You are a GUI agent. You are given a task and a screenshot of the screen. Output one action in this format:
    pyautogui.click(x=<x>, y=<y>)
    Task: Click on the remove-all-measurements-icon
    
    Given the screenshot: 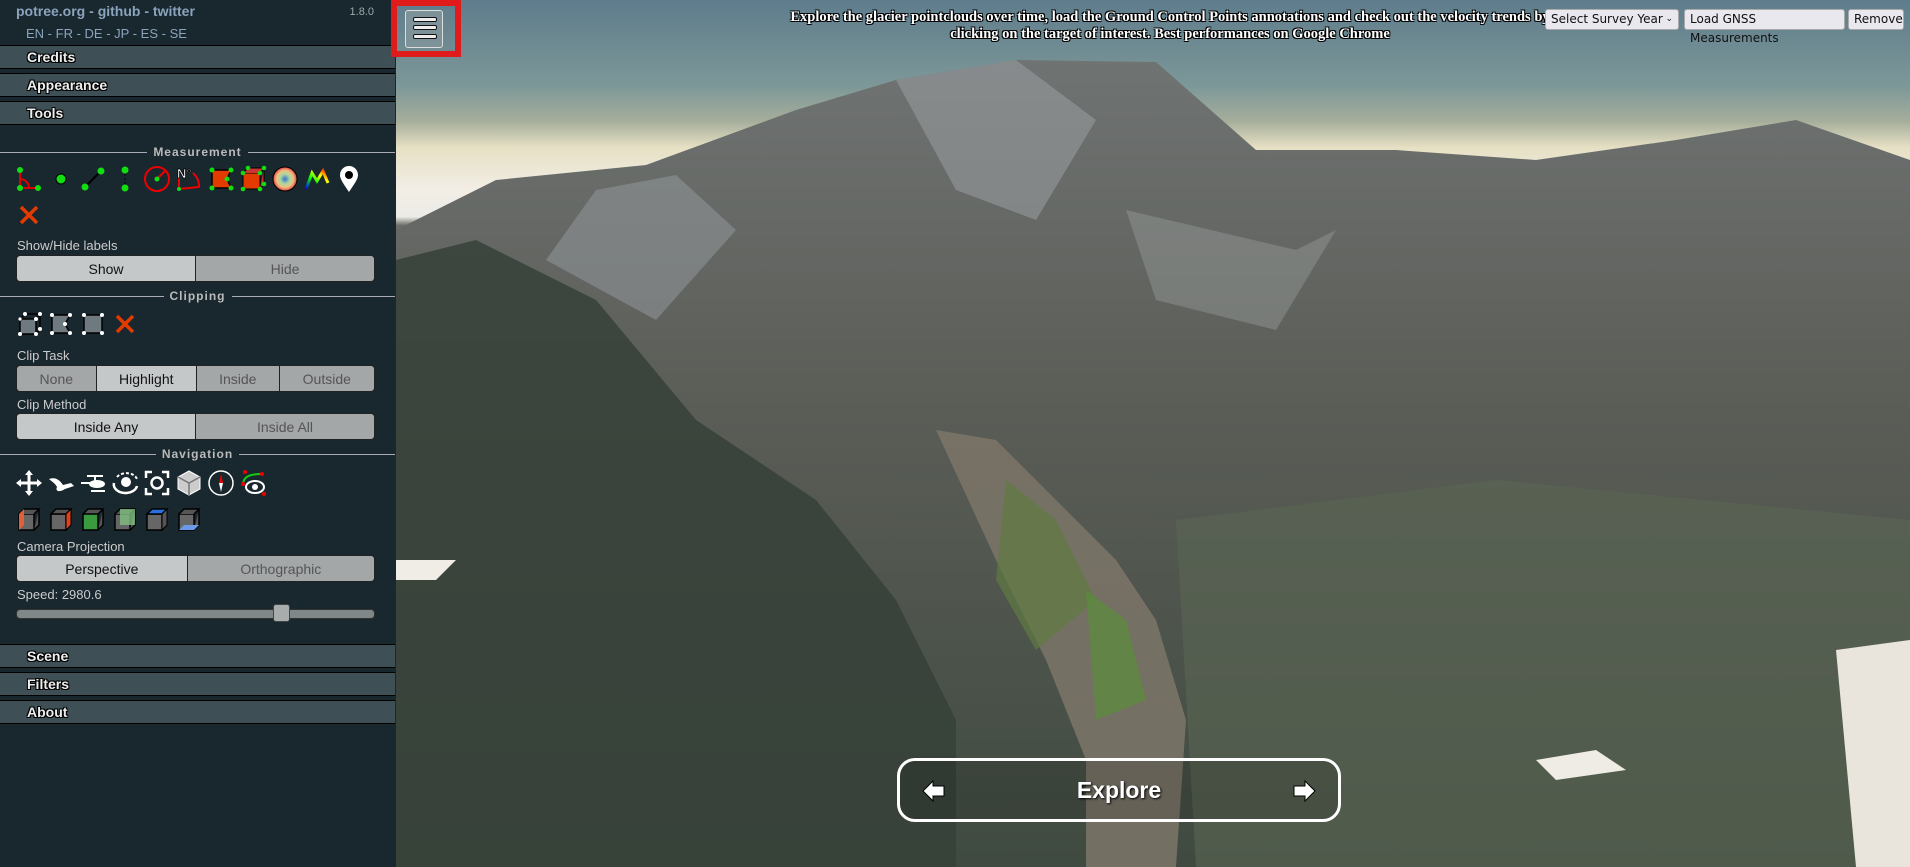 What is the action you would take?
    pyautogui.click(x=28, y=214)
    